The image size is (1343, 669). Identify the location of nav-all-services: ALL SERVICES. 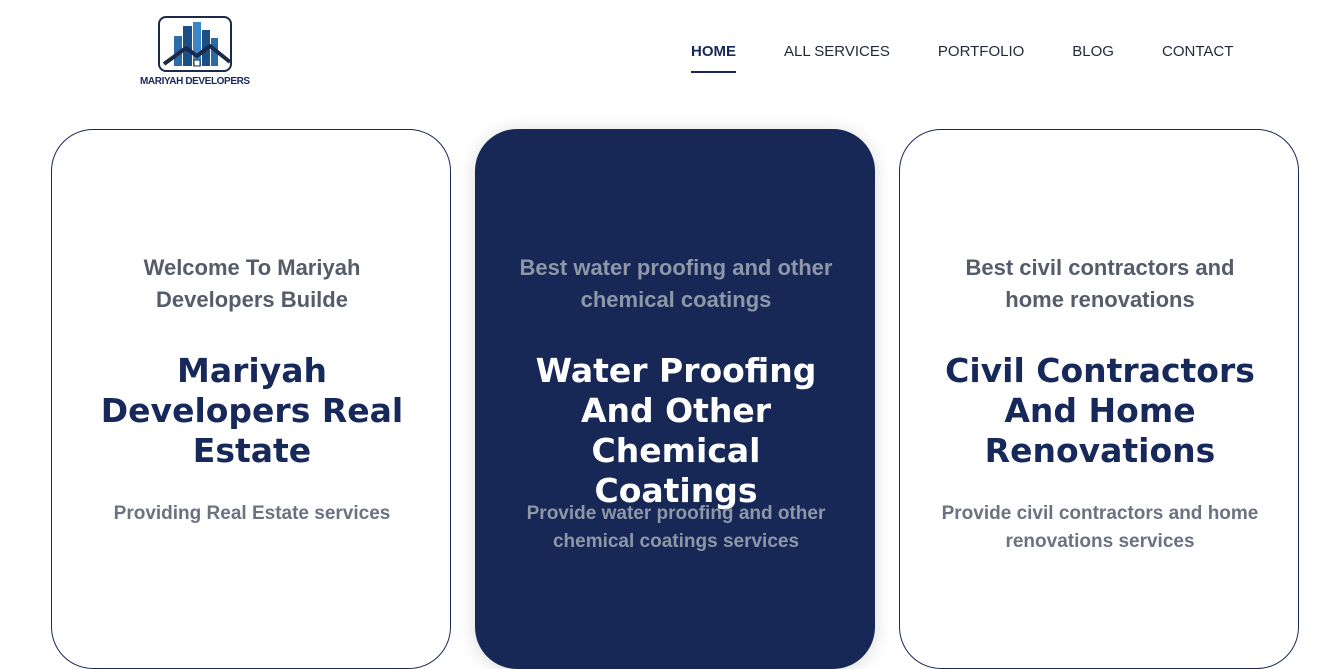
(837, 57).